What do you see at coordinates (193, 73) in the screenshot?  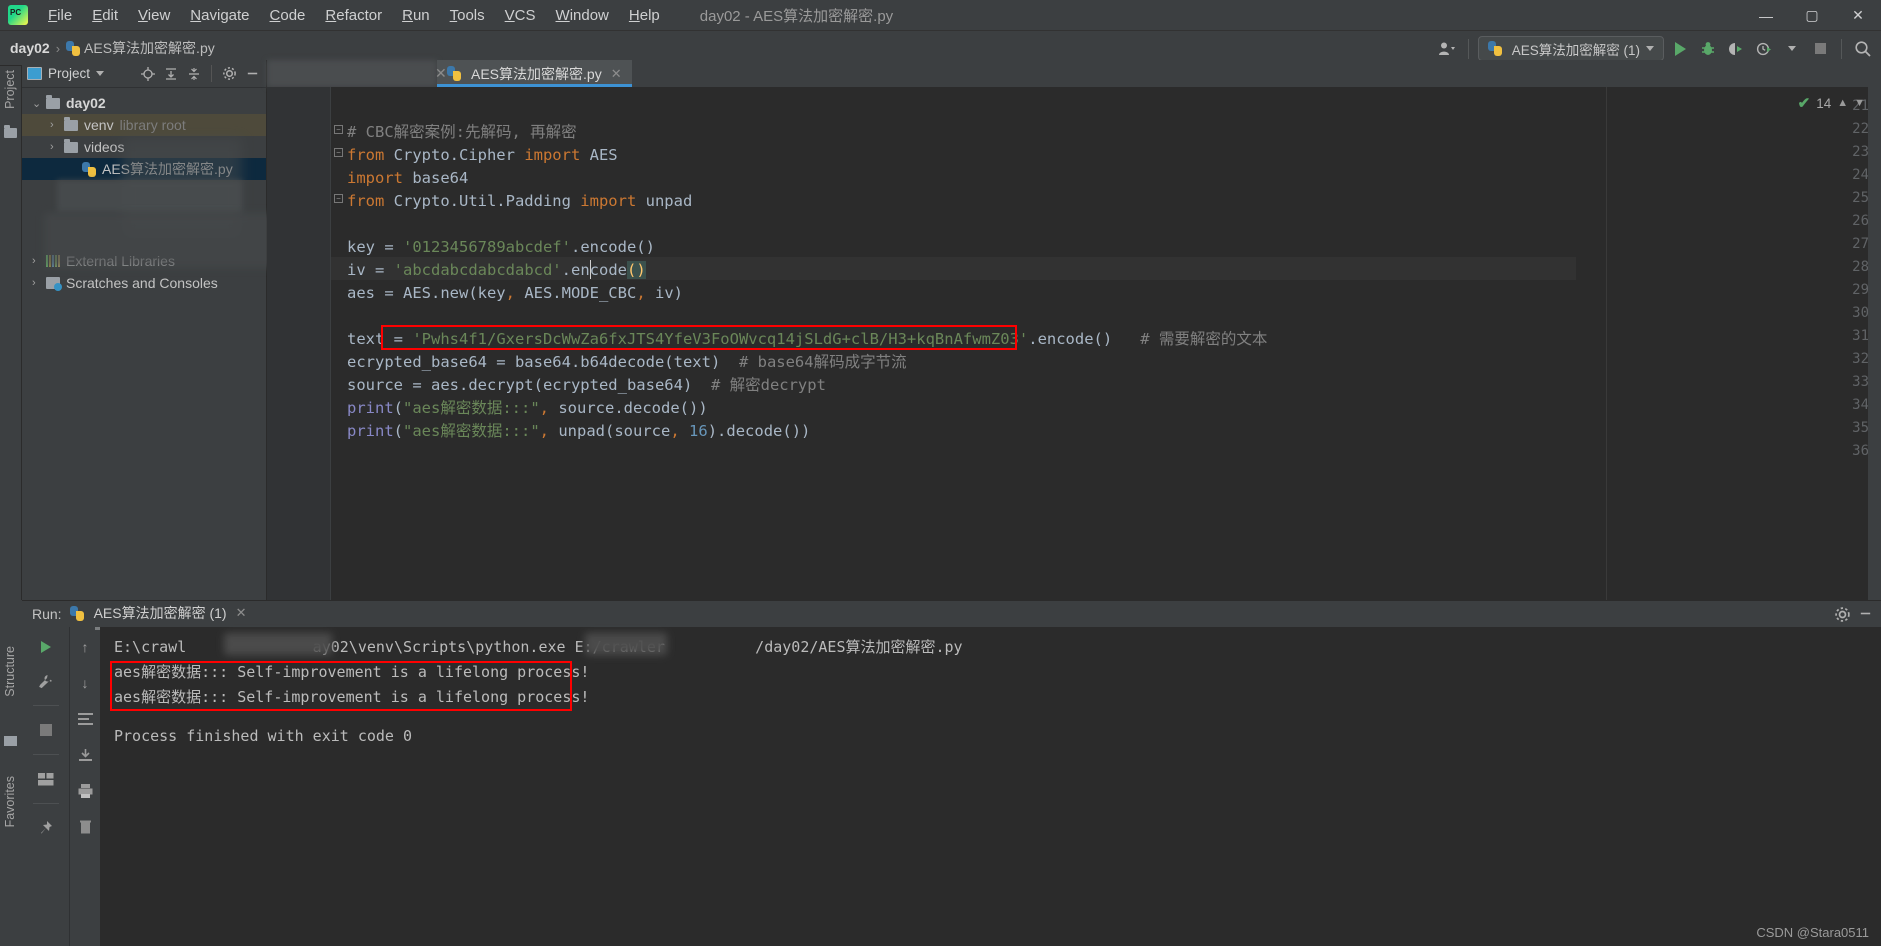 I see `collapse-all-icon` at bounding box center [193, 73].